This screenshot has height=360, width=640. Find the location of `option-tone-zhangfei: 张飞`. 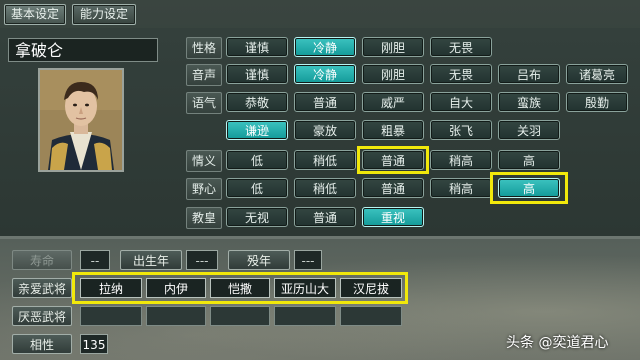

option-tone-zhangfei: 张飞 is located at coordinates (461, 130).